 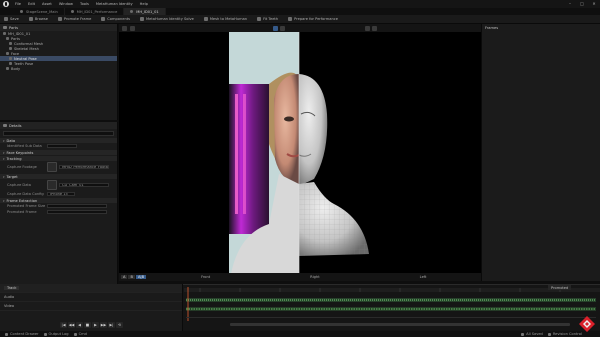 I want to click on loop-button: ⟲, so click(x=119, y=325).